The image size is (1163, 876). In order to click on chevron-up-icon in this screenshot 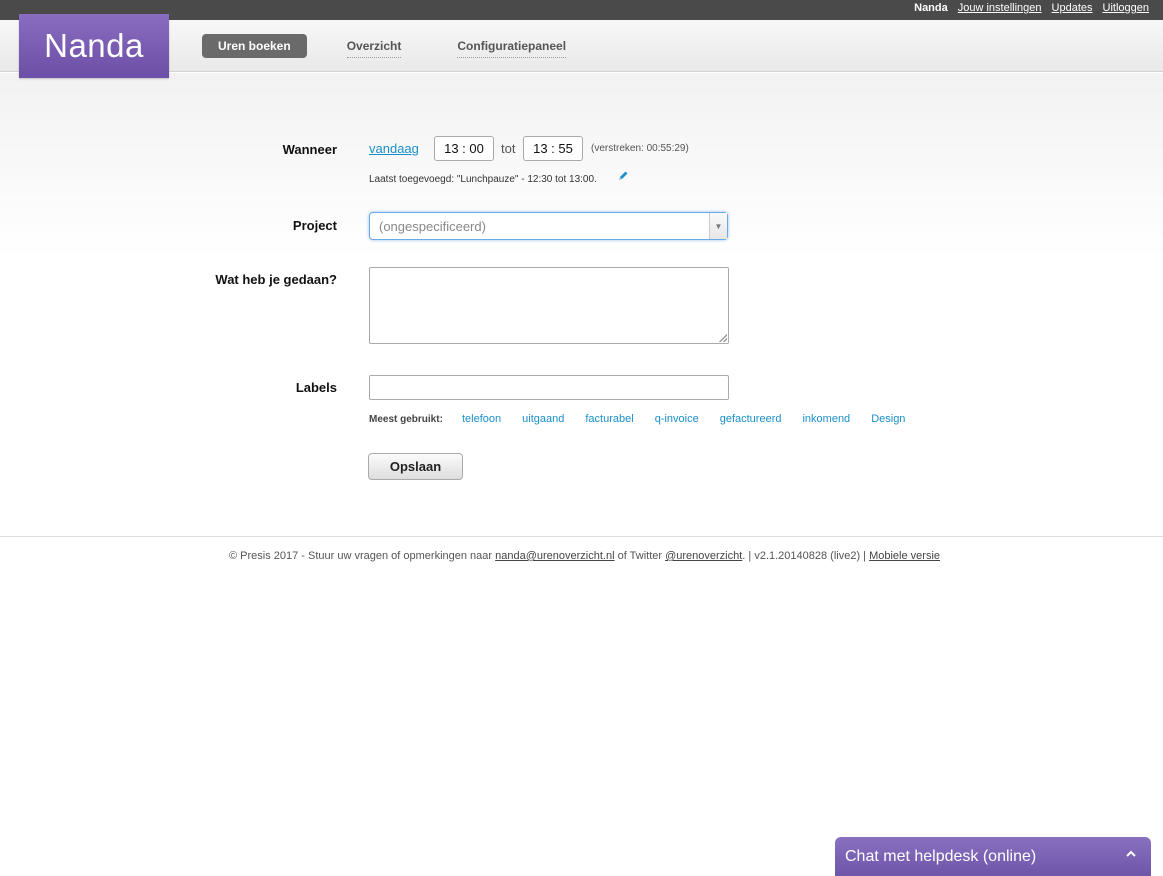, I will do `click(1131, 853)`.